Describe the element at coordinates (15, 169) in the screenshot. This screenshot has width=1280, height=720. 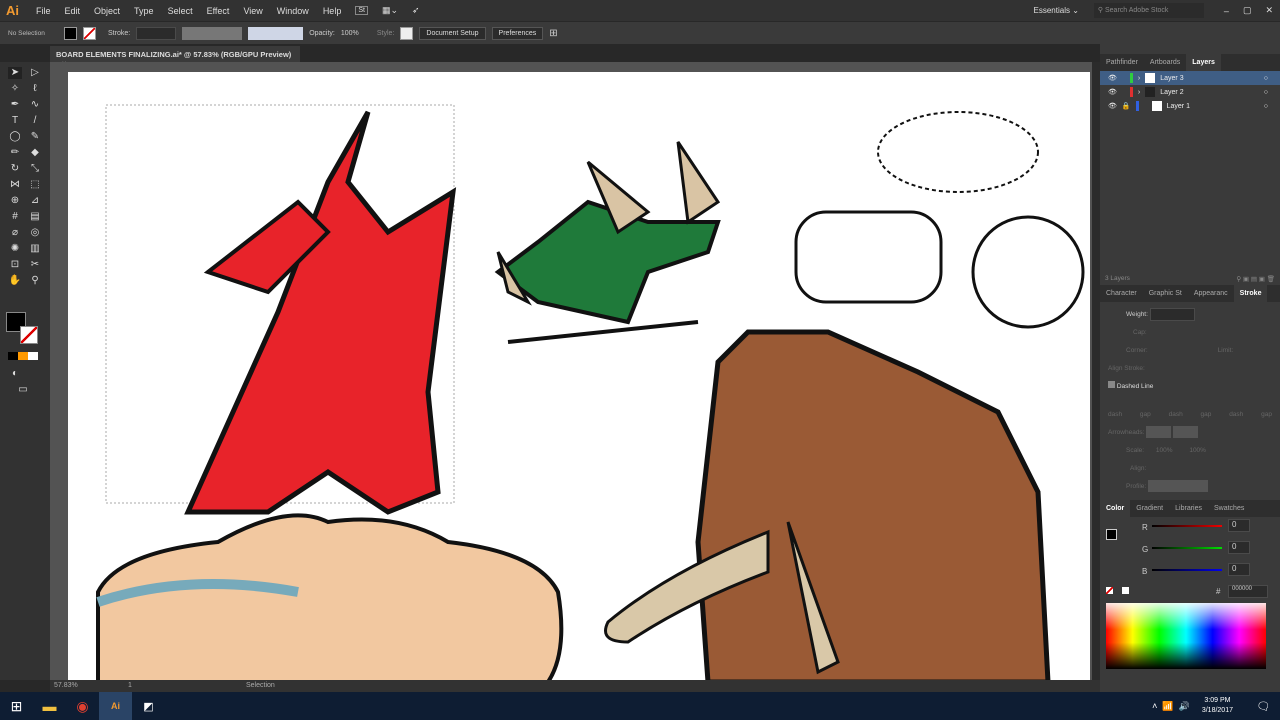
I see `rotate-icon: ↻` at that location.